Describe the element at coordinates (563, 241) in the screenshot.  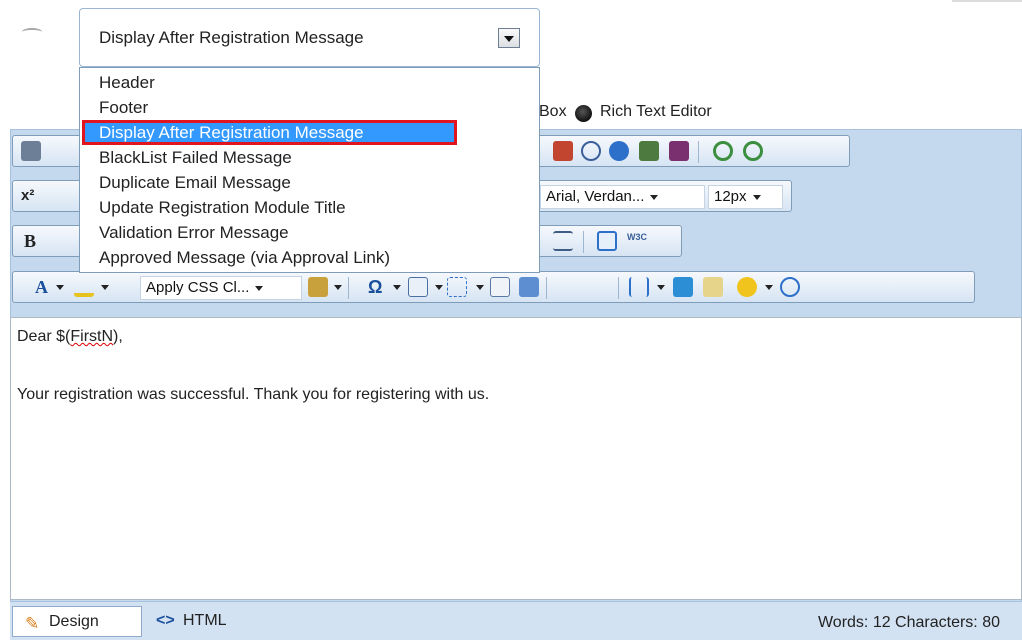
I see `bulleted-list-icon` at that location.